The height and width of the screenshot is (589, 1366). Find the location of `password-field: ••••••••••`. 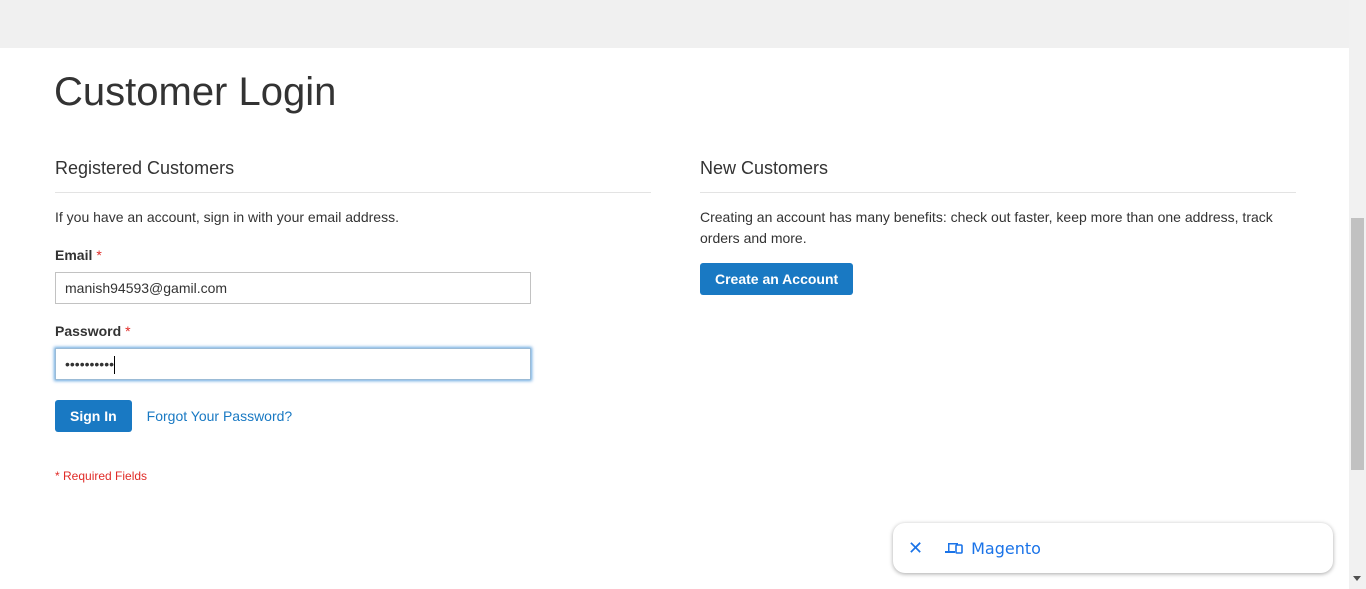

password-field: •••••••••• is located at coordinates (293, 364).